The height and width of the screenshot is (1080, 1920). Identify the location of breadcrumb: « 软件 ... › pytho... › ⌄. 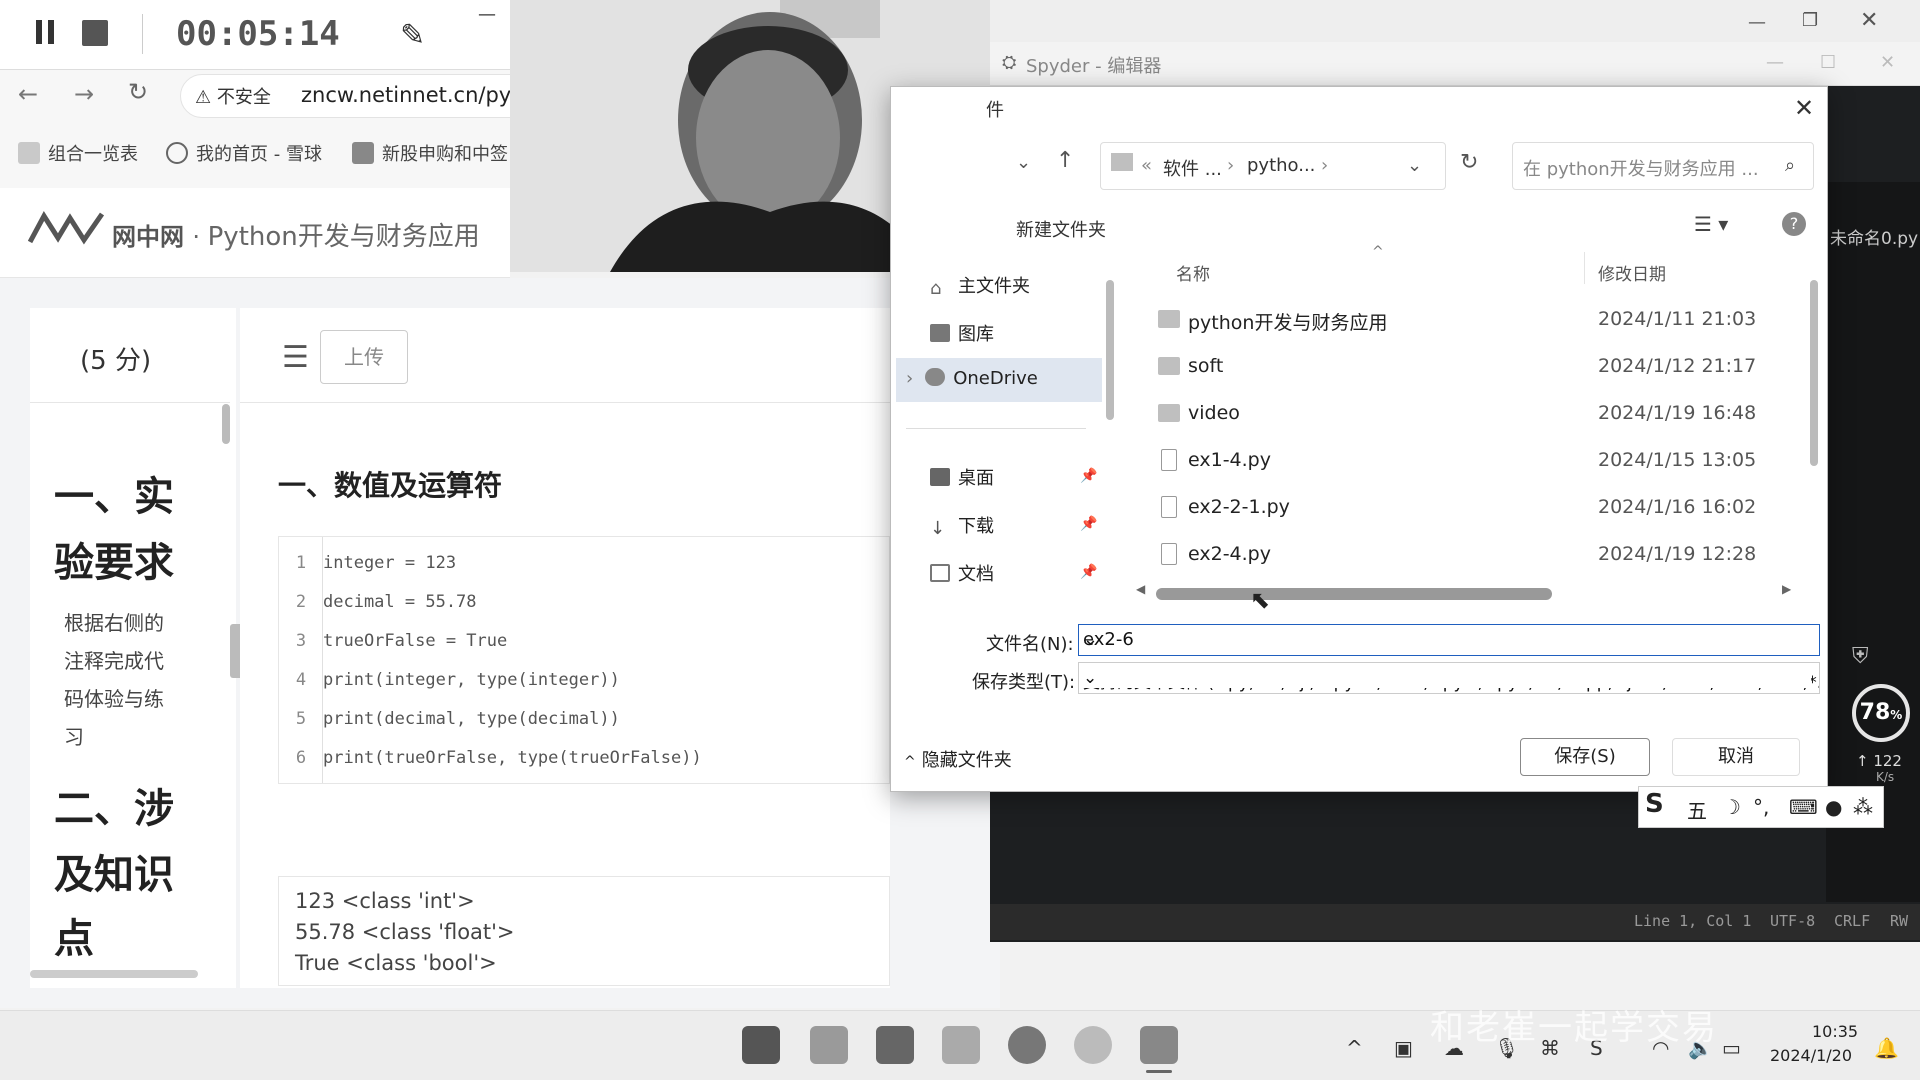
(1273, 166).